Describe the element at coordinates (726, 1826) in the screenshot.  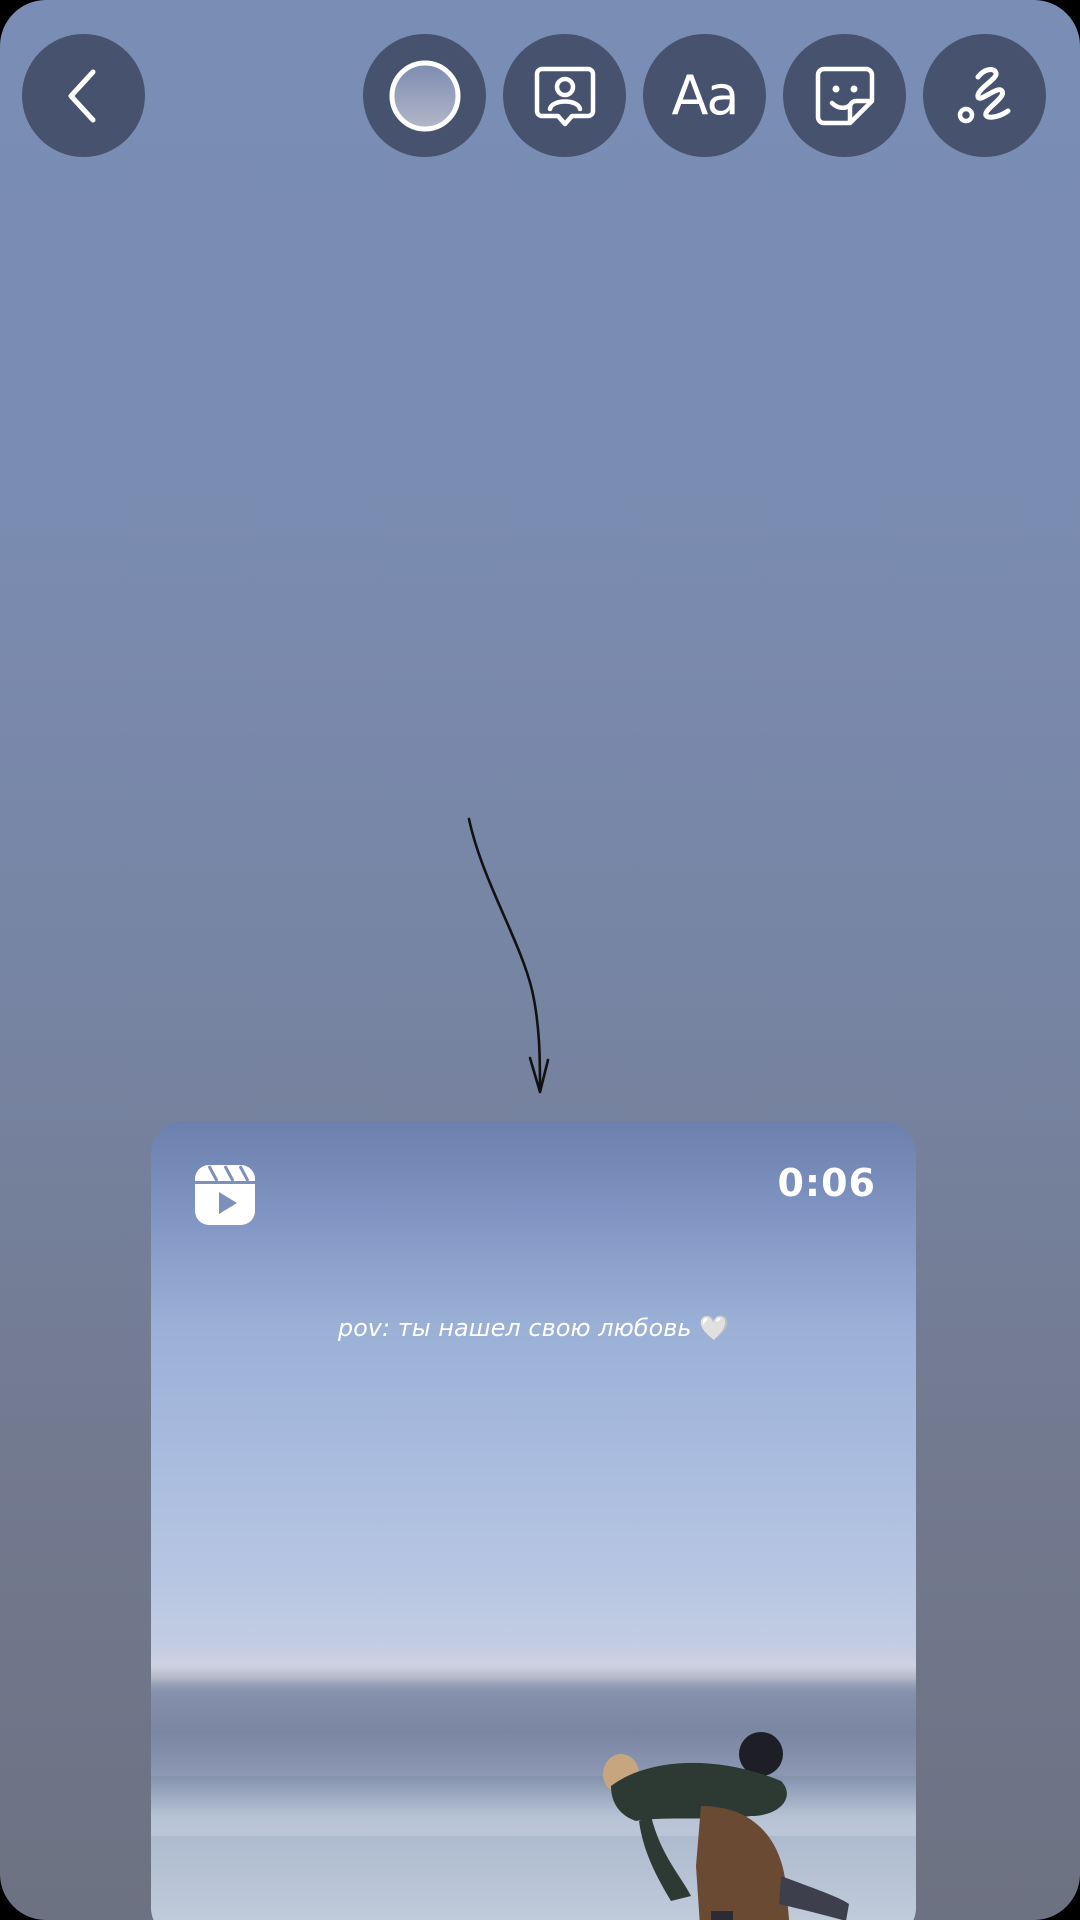
I see `reel-photo-people` at that location.